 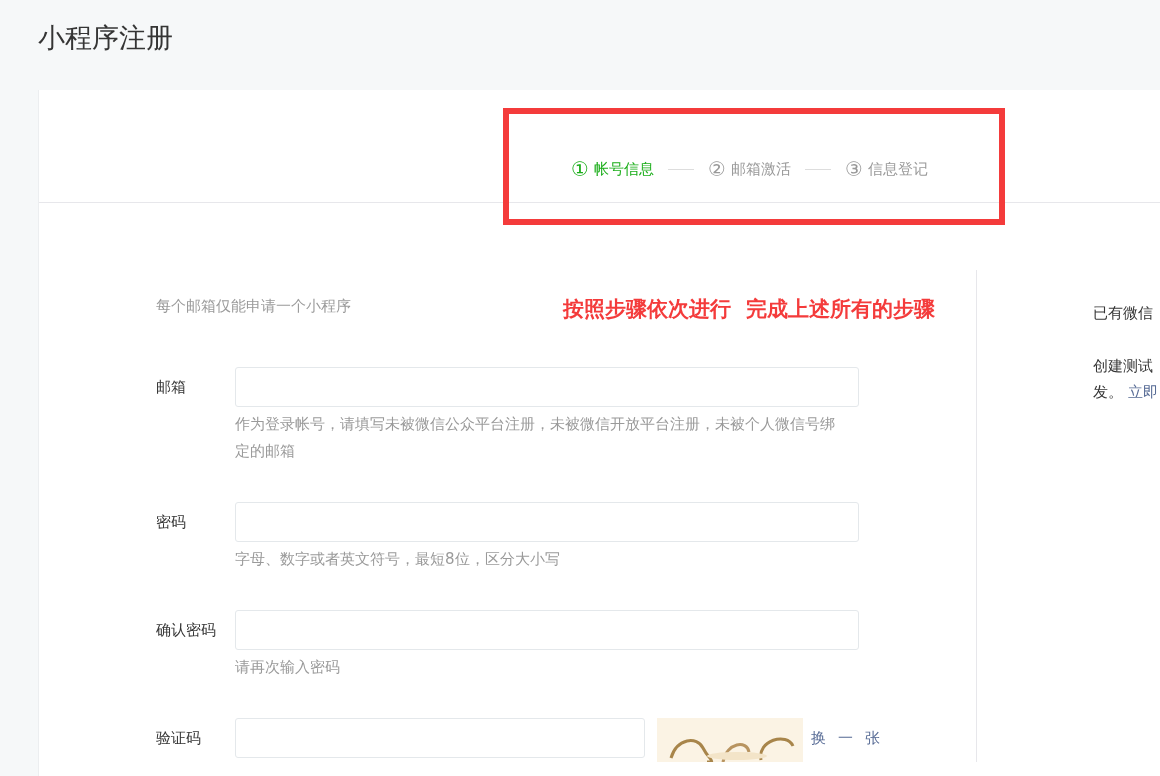 What do you see at coordinates (851, 738) in the screenshot?
I see `refresh-link: 换一张` at bounding box center [851, 738].